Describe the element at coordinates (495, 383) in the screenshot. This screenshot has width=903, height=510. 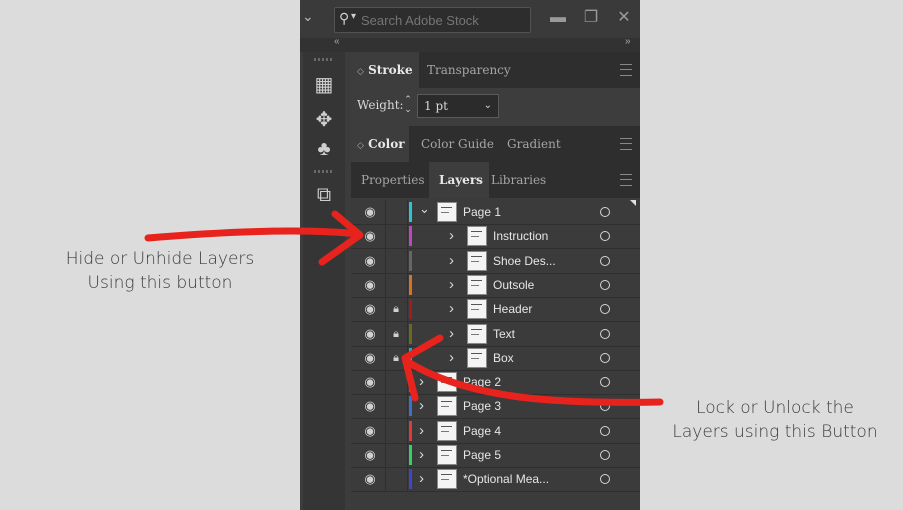
I see `layer-row: ◉ › Page 2` at that location.